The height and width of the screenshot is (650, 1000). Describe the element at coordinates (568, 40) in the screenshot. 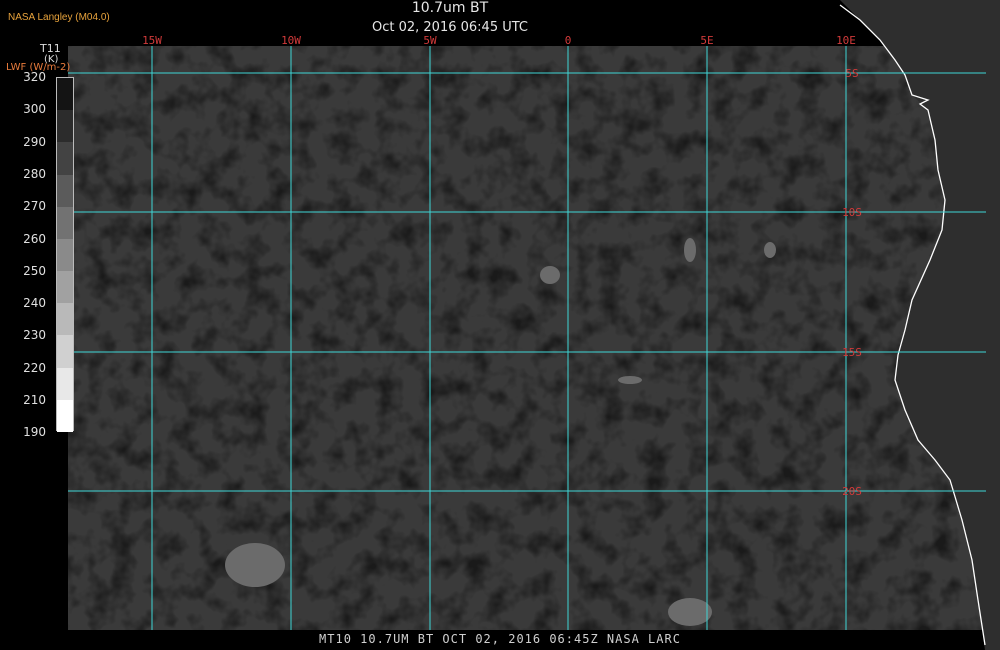

I see `longitude-label: 0` at that location.